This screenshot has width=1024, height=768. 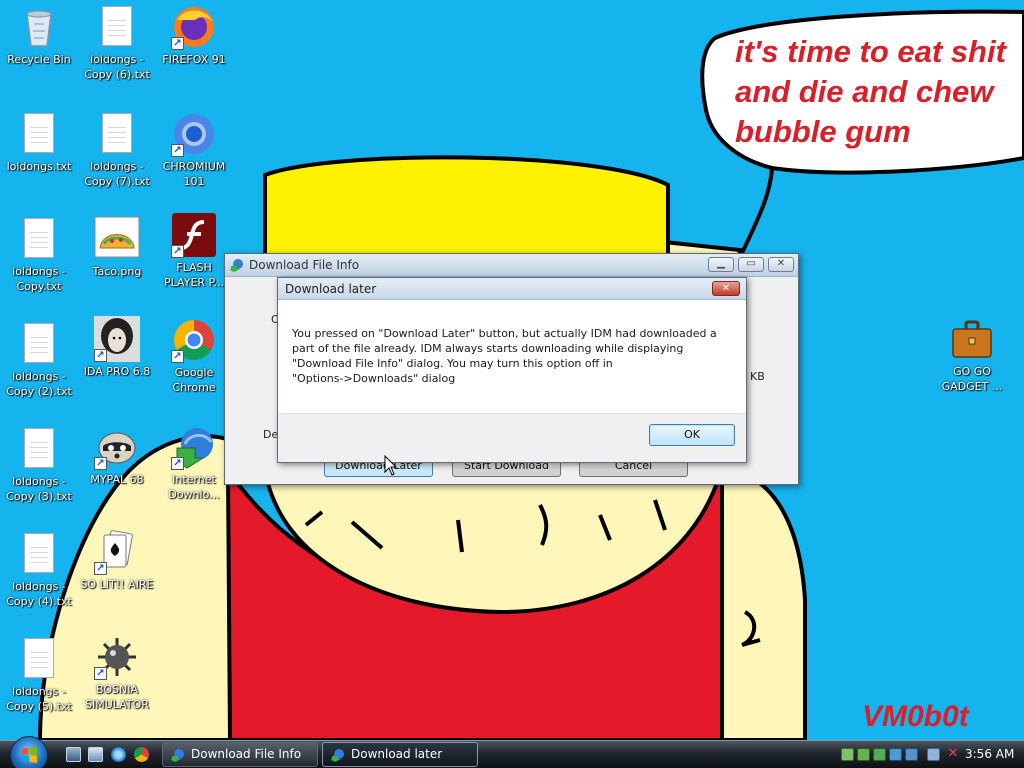 I want to click on speech-bubble-line-1: it's time to eat shit, so click(x=870, y=51).